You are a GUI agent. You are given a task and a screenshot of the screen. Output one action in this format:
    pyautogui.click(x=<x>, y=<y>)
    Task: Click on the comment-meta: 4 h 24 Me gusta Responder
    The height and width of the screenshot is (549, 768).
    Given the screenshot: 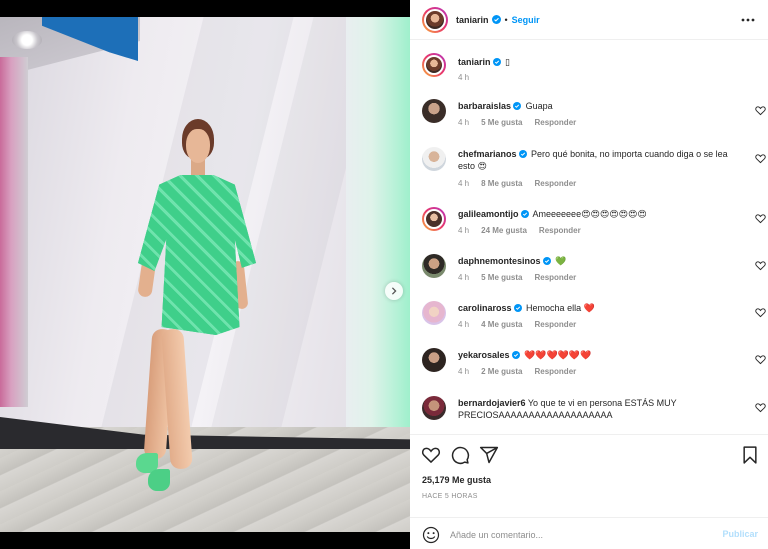 What is the action you would take?
    pyautogui.click(x=525, y=230)
    